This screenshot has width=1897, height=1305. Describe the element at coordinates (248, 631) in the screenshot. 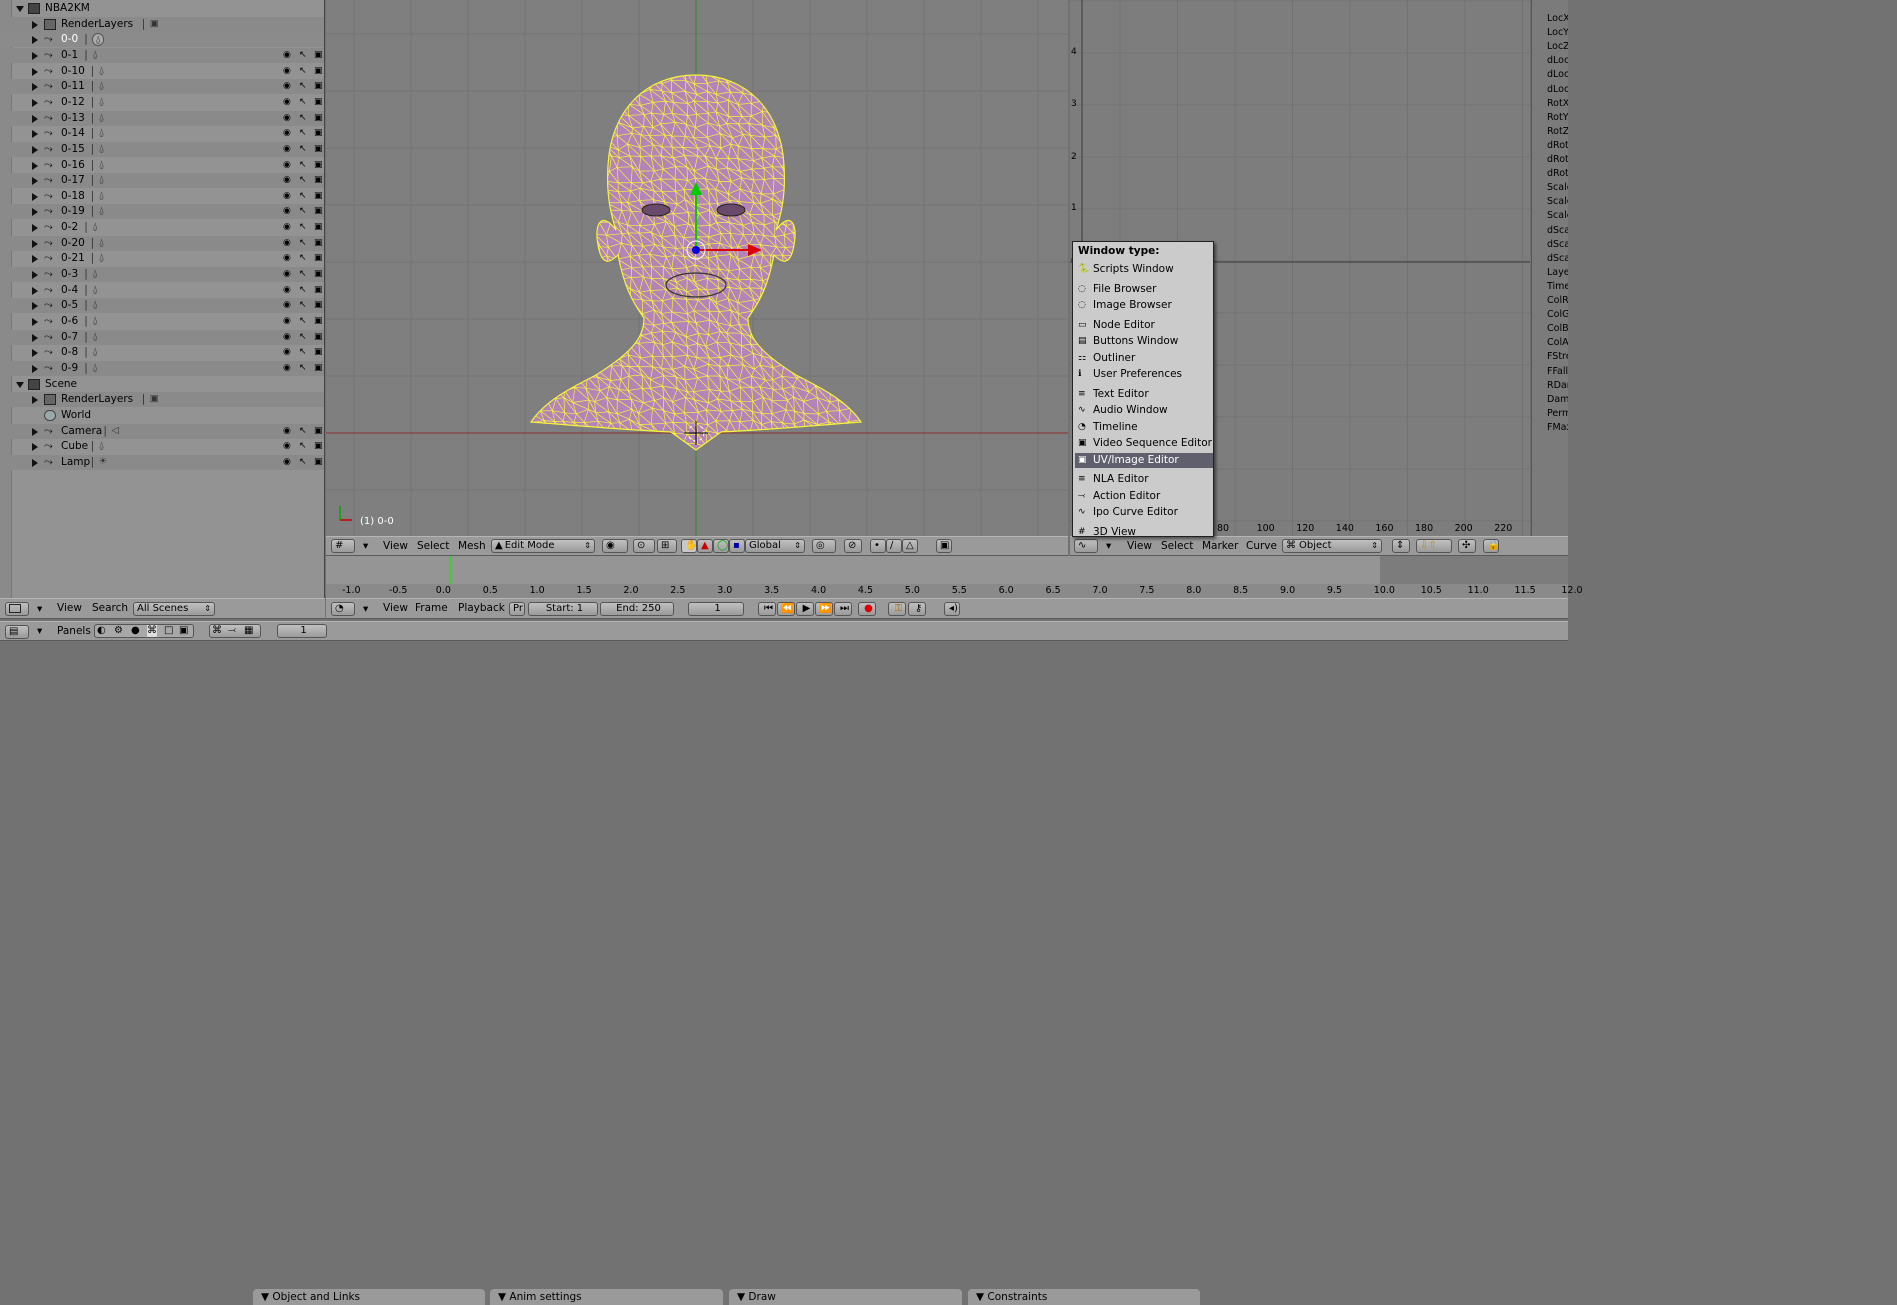

I see `particles-icon: ▦` at that location.